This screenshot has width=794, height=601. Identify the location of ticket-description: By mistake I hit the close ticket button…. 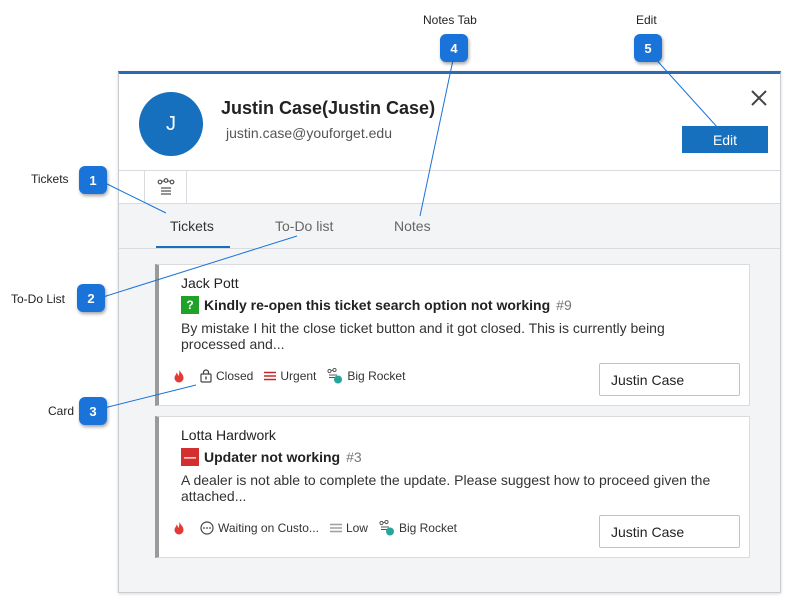
(423, 336).